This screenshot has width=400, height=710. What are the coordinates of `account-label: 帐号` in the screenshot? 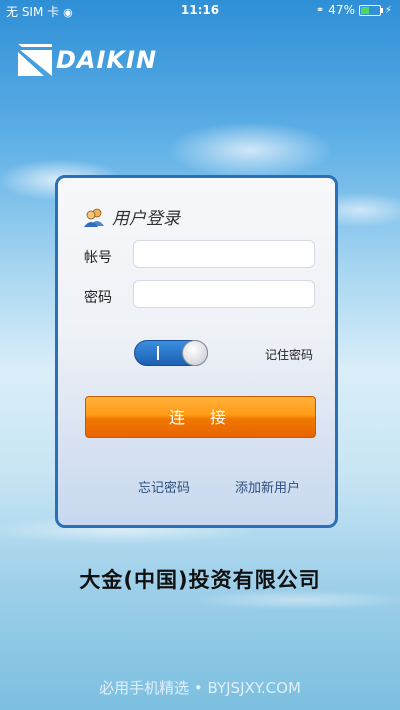 It's located at (98, 258).